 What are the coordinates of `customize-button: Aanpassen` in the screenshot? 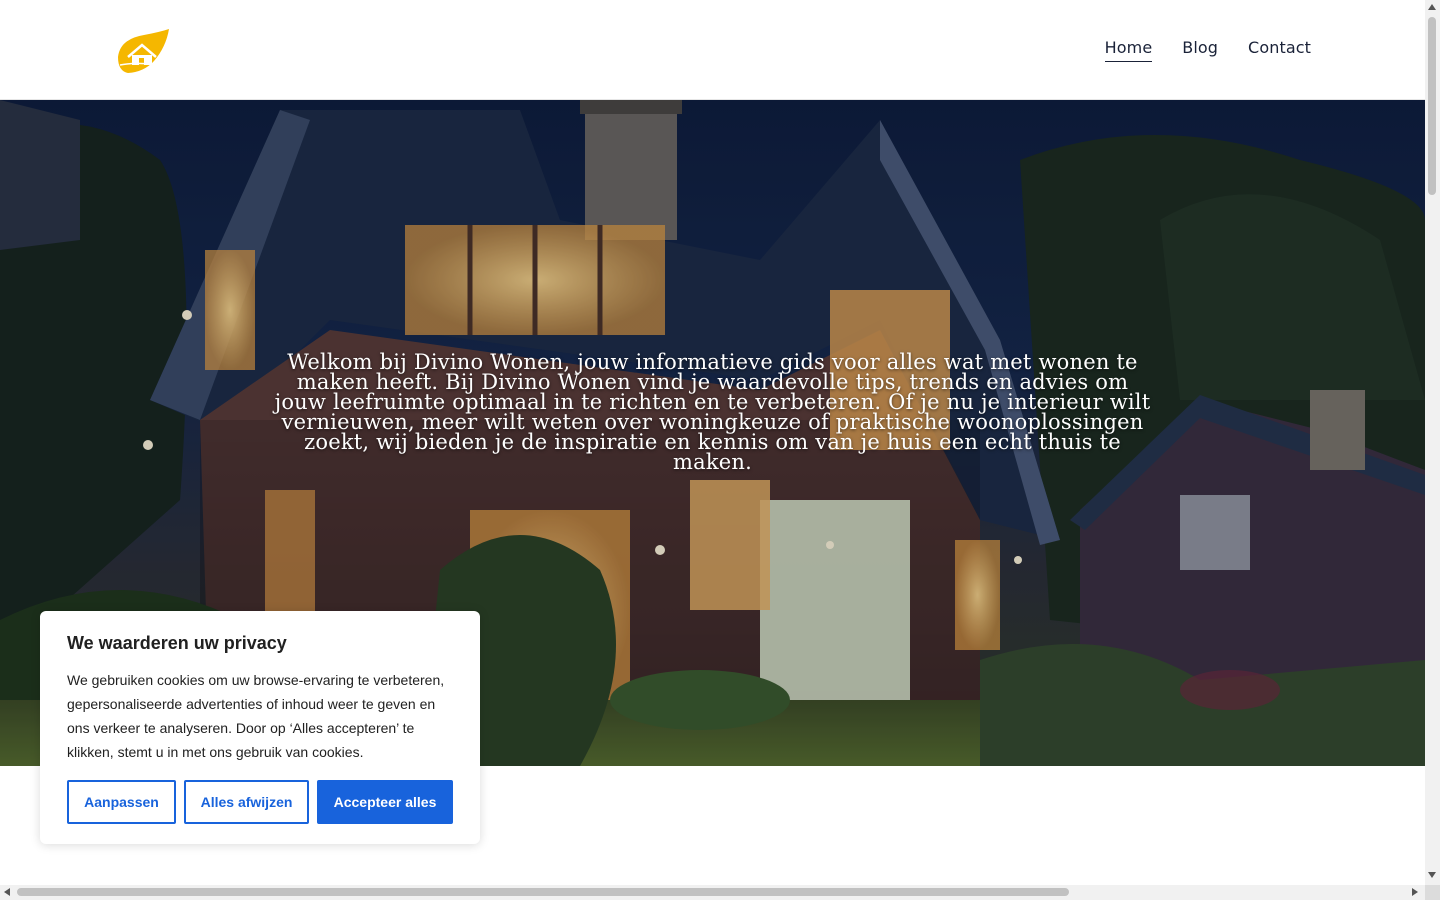 It's located at (121, 802).